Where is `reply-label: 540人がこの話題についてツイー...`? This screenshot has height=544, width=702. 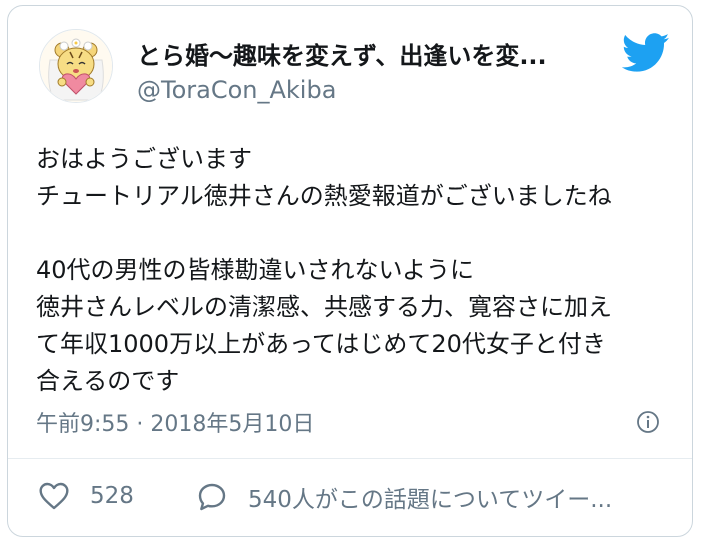 reply-label: 540人がこの話題についてツイー... is located at coordinates (430, 500).